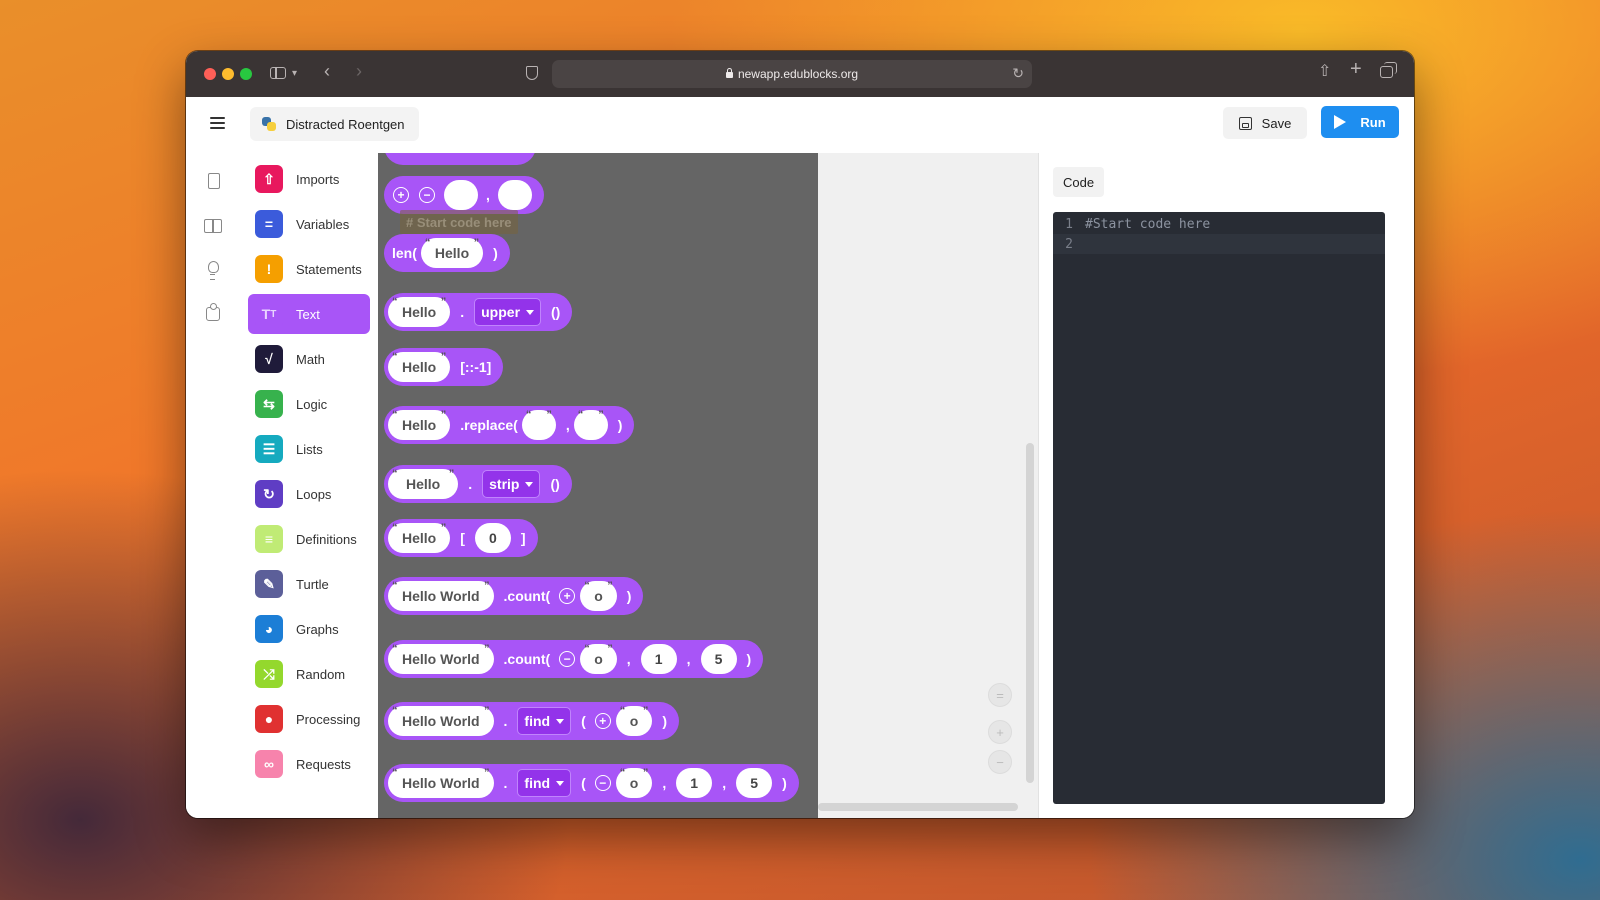 The height and width of the screenshot is (900, 1600). I want to click on number-input: 0, so click(492, 538).